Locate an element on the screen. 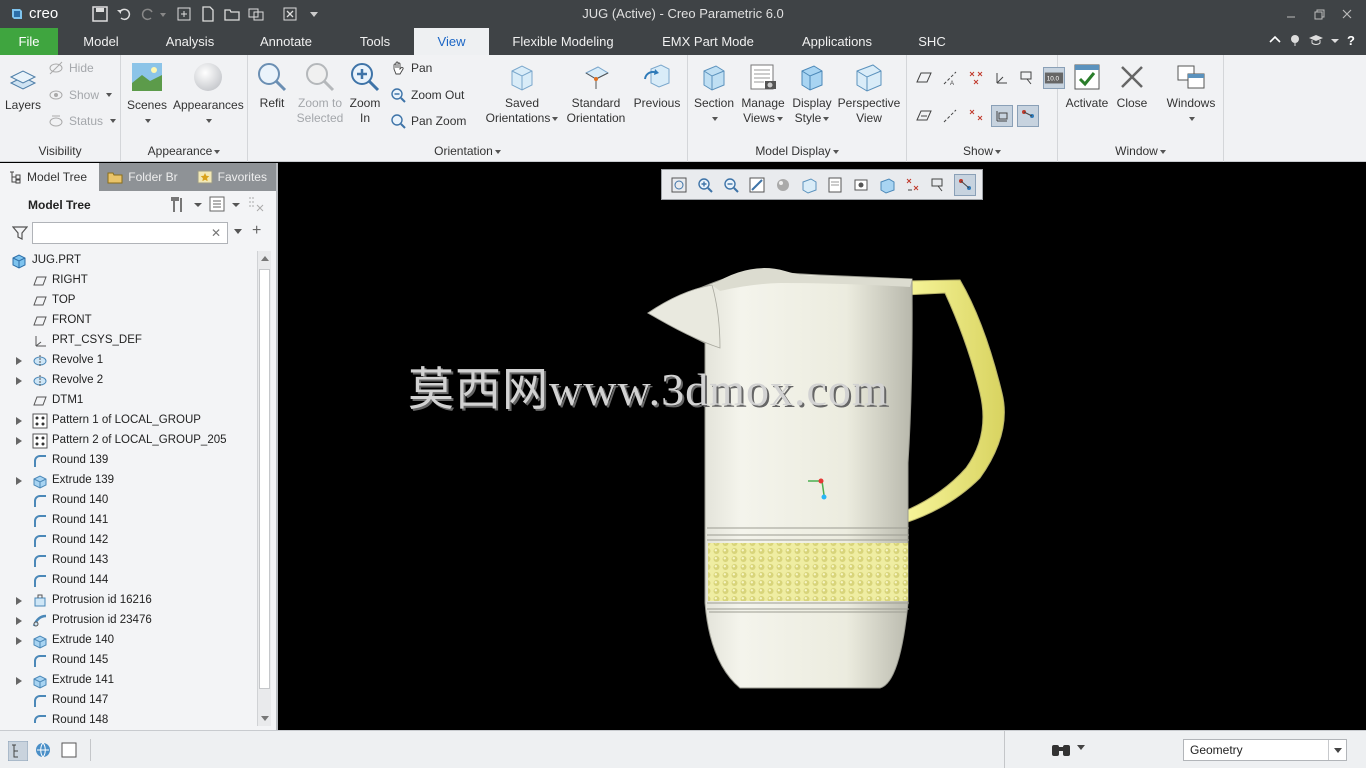 The height and width of the screenshot is (768, 1366). redo-icon is located at coordinates (154, 14).